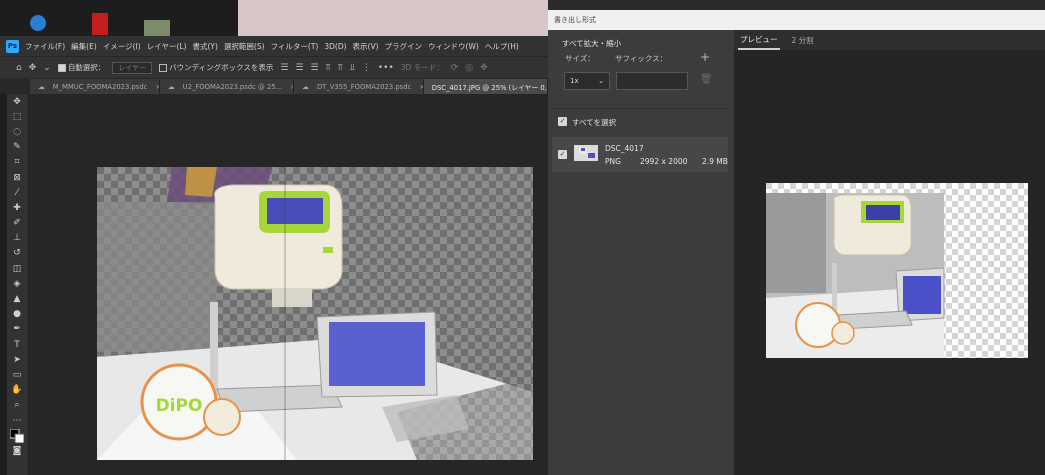 The image size is (1045, 475). I want to click on menu-plugins: プラグイン, so click(404, 46).